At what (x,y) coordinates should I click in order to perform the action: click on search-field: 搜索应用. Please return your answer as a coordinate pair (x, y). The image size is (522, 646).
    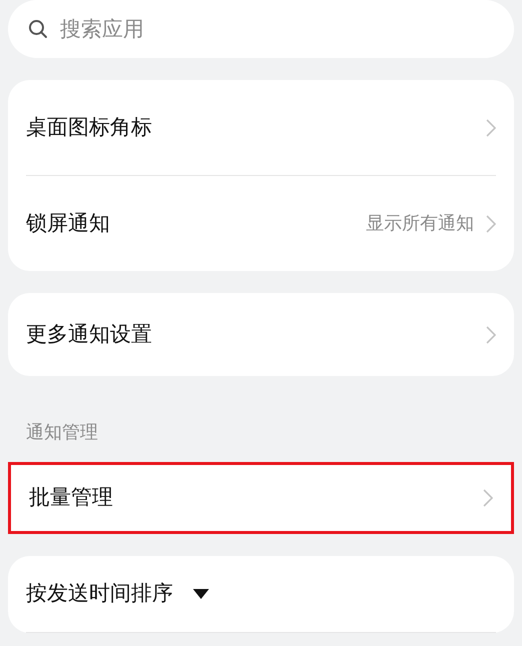
    Looking at the image, I should click on (261, 29).